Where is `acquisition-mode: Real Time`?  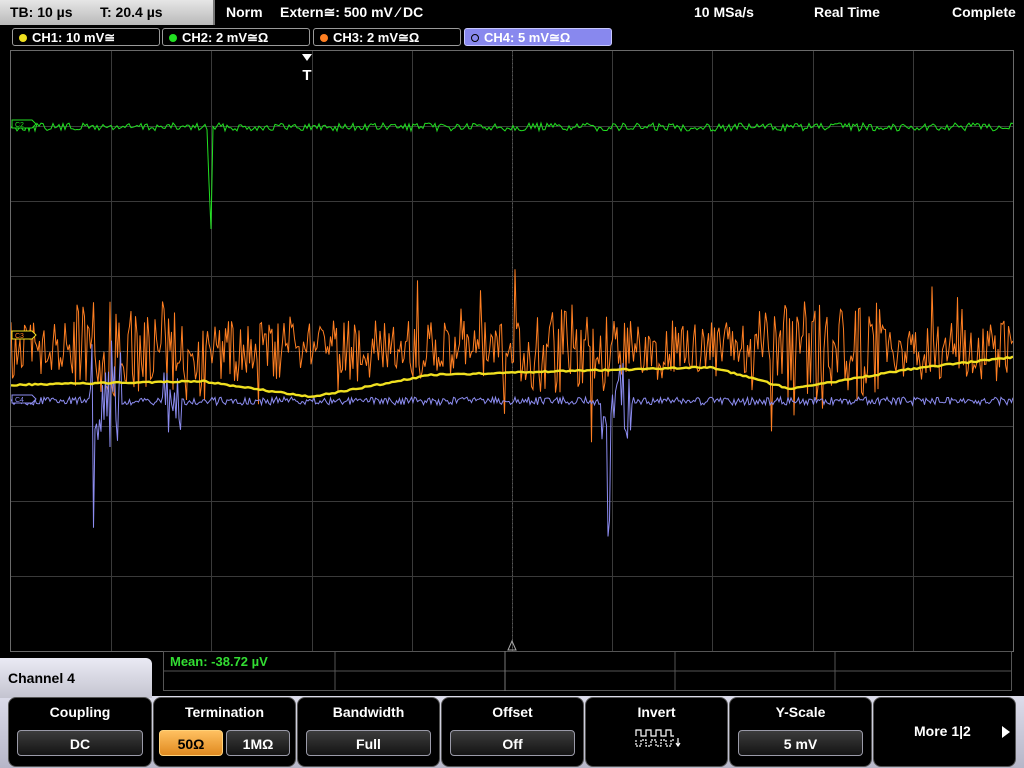
acquisition-mode: Real Time is located at coordinates (847, 12).